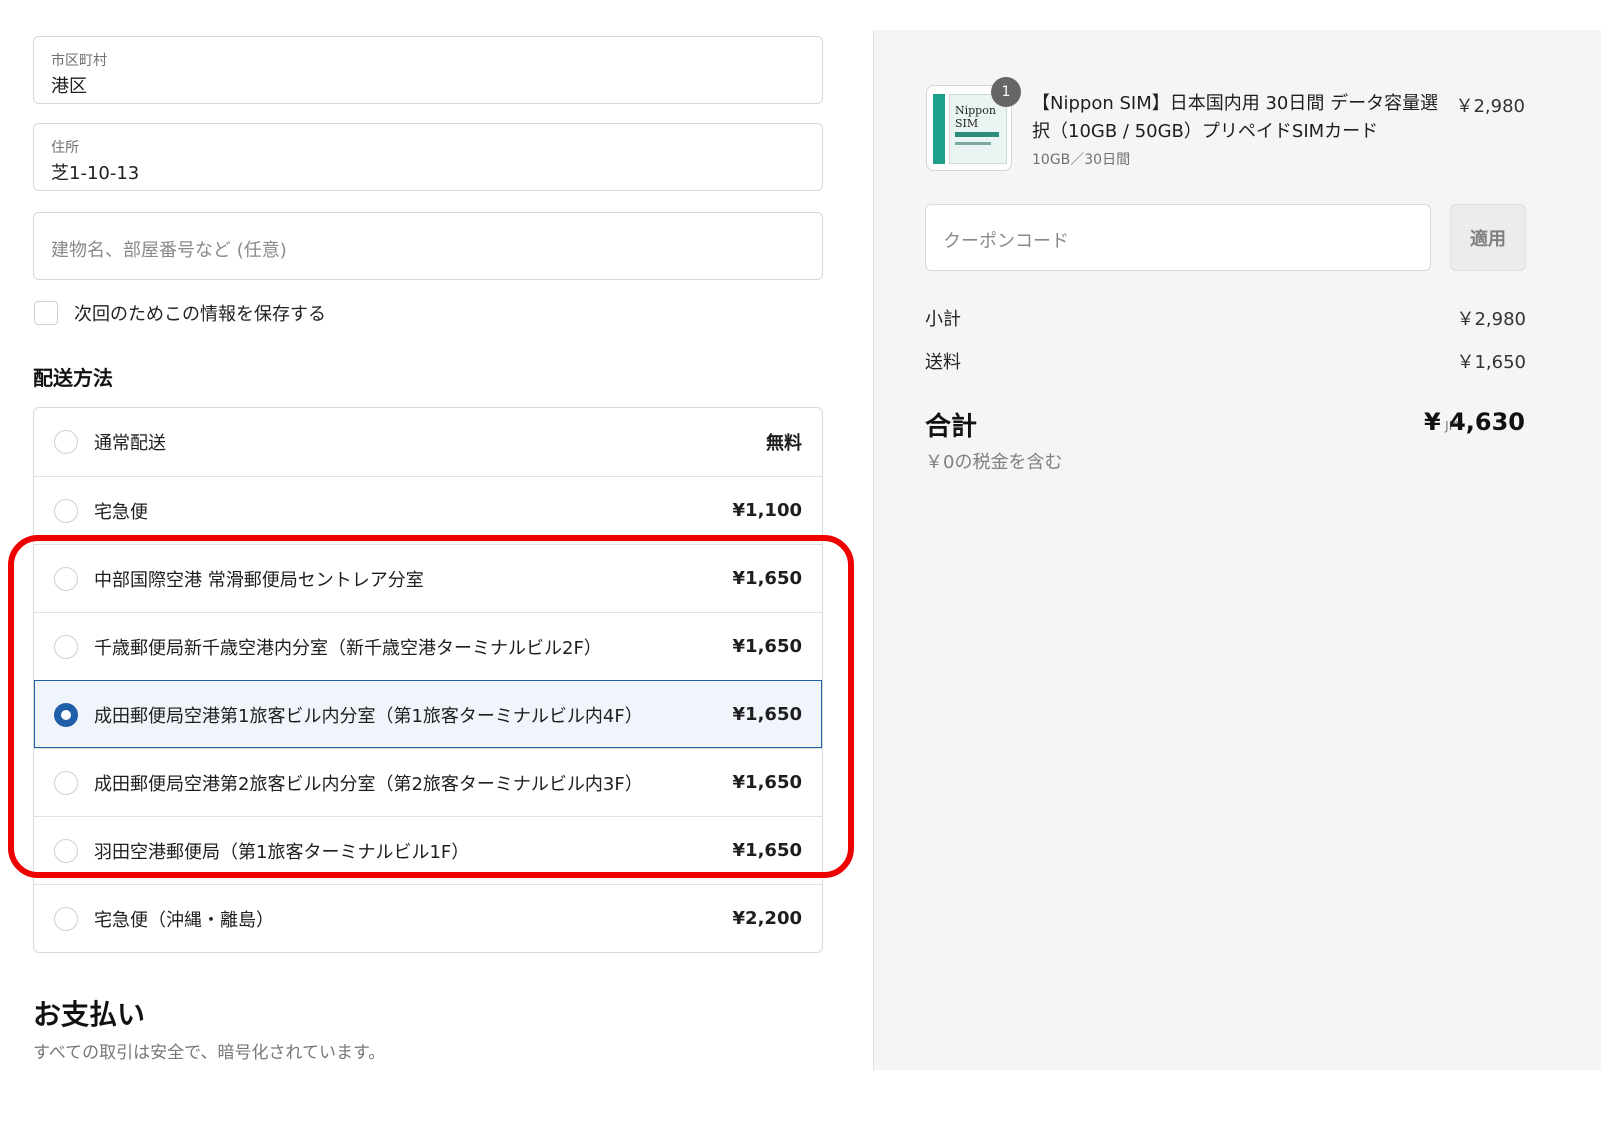  Describe the element at coordinates (994, 462) in the screenshot. I see `tax-note: ￥0の税金を含む` at that location.